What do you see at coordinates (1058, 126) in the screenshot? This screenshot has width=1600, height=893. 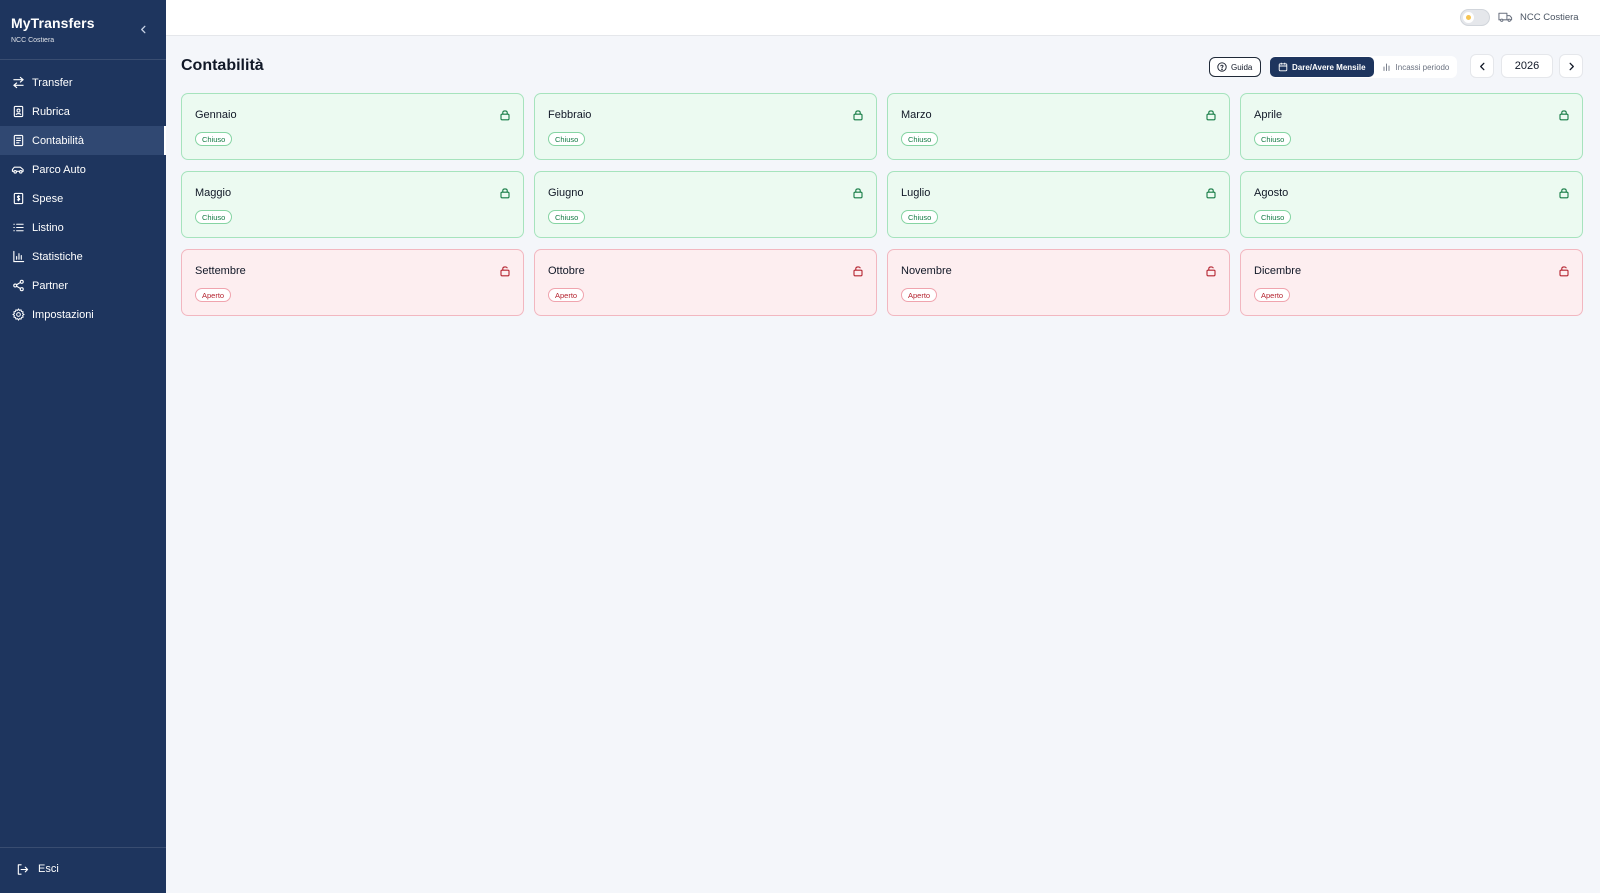 I see `month-card-marzo: Marzo Chiuso` at bounding box center [1058, 126].